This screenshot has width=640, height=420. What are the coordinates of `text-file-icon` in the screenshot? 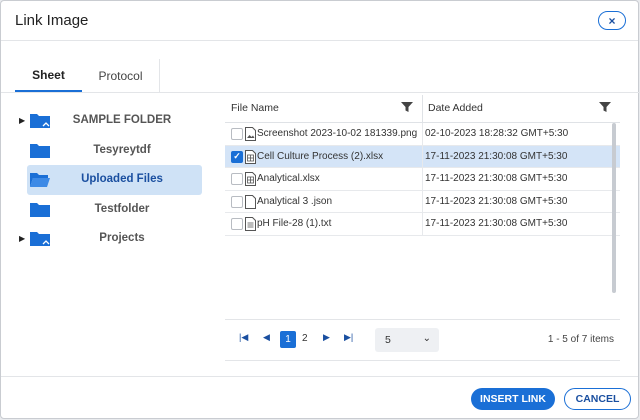 It's located at (250, 224).